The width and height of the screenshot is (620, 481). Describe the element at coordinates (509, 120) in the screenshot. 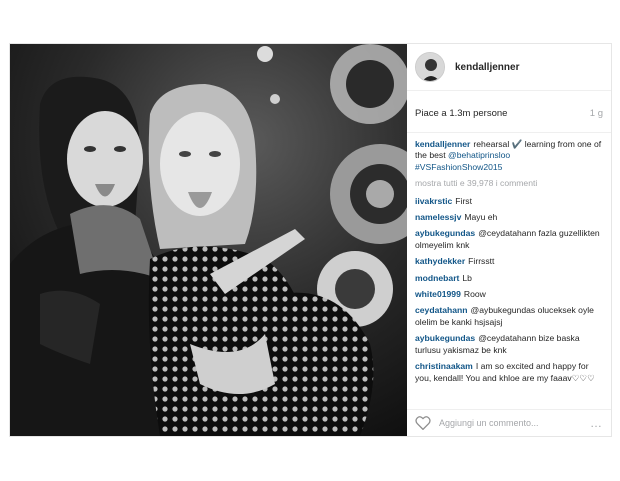

I see `likes-row: Piace a 1.3m persone 1 g` at that location.